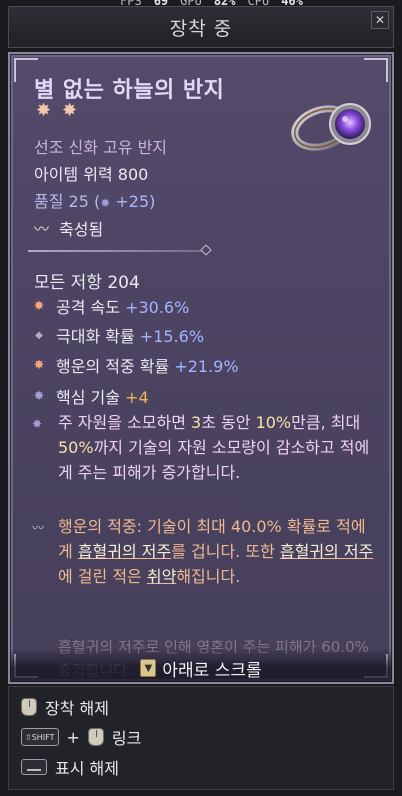  I want to click on equipped-header: 장착 중 ✕, so click(201, 27).